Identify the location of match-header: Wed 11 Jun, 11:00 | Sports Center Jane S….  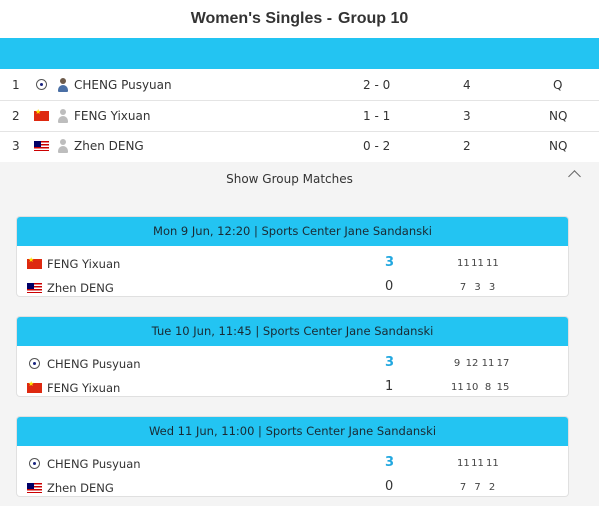
(292, 431).